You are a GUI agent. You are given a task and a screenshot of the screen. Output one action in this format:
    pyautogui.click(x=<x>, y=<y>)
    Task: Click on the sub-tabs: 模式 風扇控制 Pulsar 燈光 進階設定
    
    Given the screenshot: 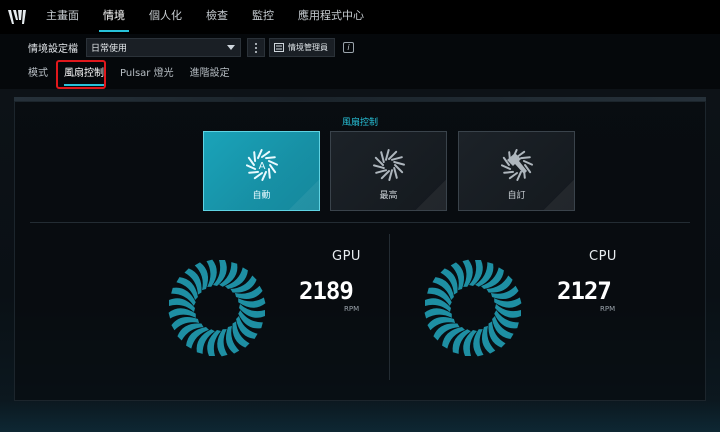 What is the action you would take?
    pyautogui.click(x=360, y=75)
    